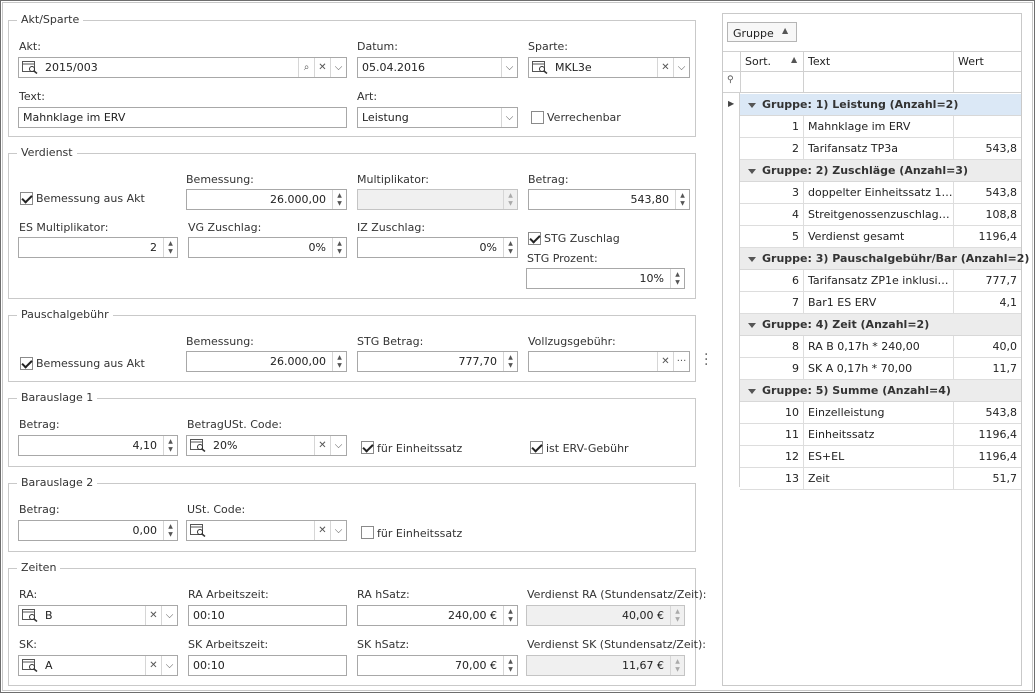 Image resolution: width=1035 pixels, height=693 pixels. I want to click on pauschal-bemessung-field: 26.000,00 ▲ ▼, so click(266, 361).